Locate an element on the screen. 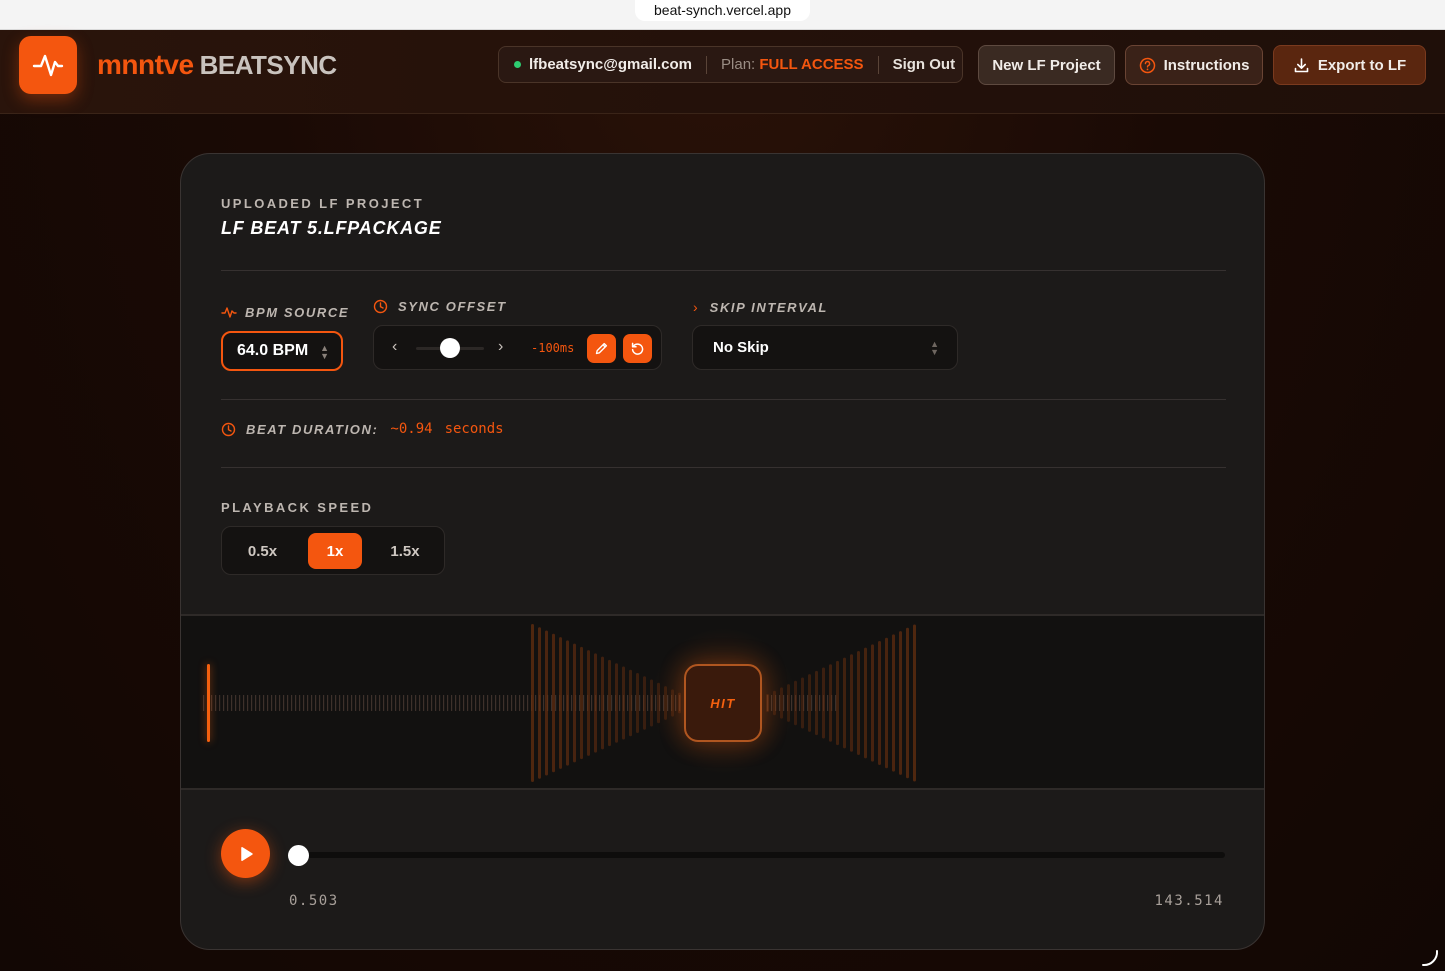 The height and width of the screenshot is (971, 1445). download-icon is located at coordinates (1301, 64).